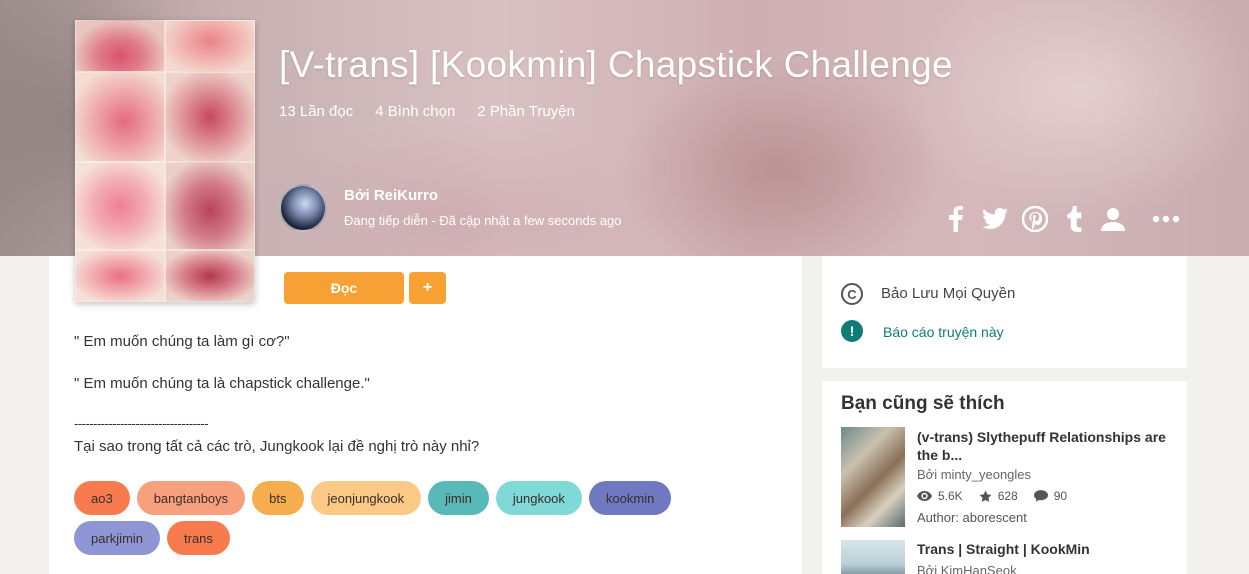 This screenshot has height=574, width=1249. Describe the element at coordinates (165, 161) in the screenshot. I see `story-cover-image` at that location.